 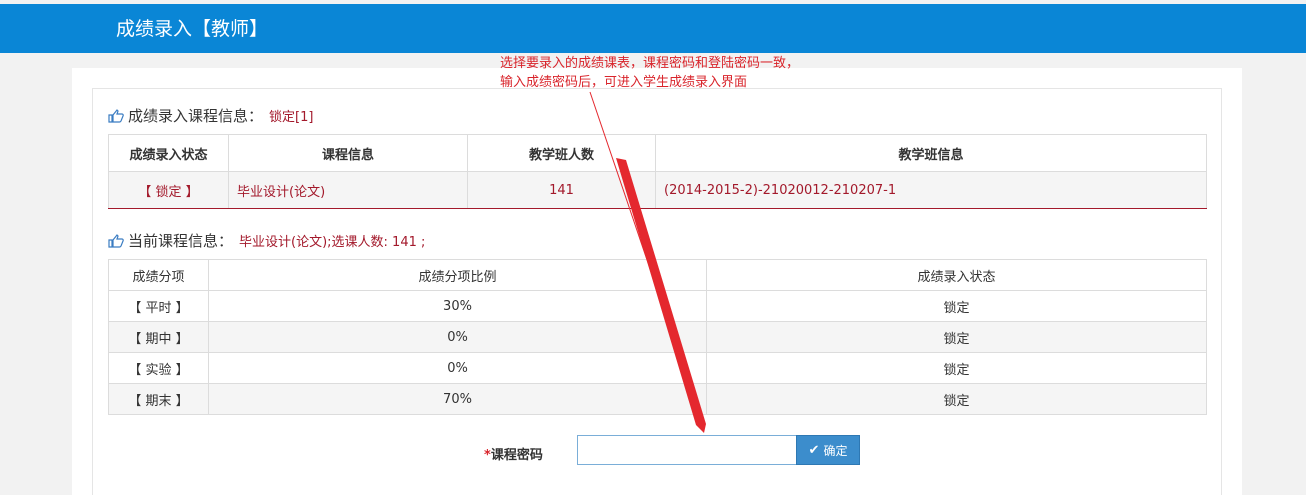 I want to click on top-header-bar: 成绩录入【教师】, so click(x=653, y=28).